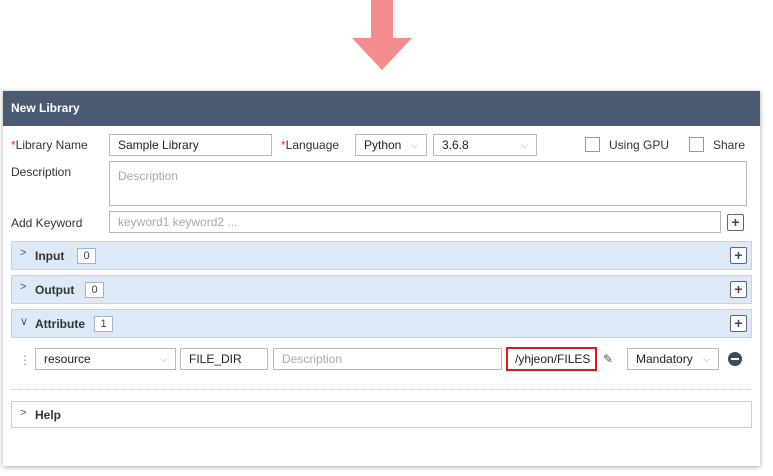 Image resolution: width=773 pixels, height=476 pixels. Describe the element at coordinates (47, 223) in the screenshot. I see `add-keyword-label: Add Keyword` at that location.